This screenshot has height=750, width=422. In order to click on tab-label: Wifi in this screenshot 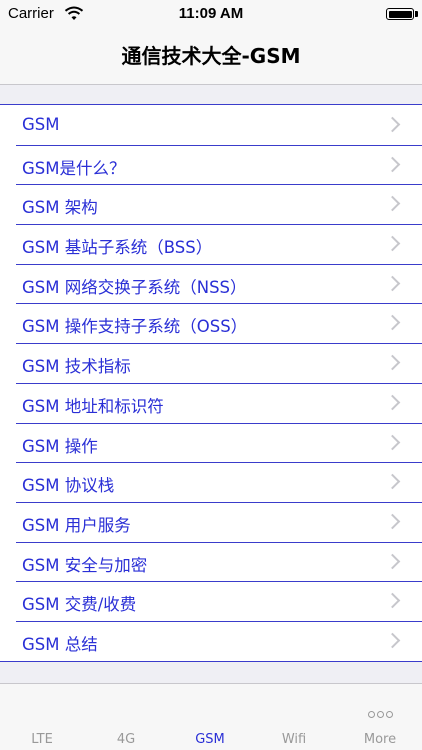, I will do `click(294, 739)`.